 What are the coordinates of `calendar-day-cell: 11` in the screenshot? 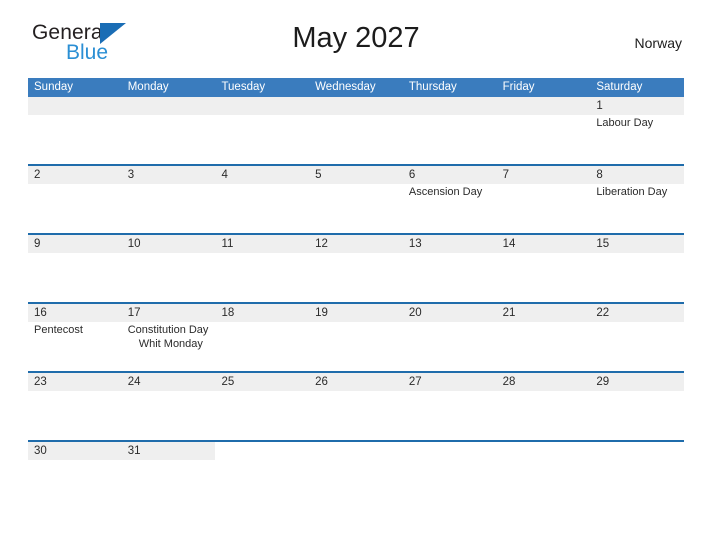 It's located at (262, 268).